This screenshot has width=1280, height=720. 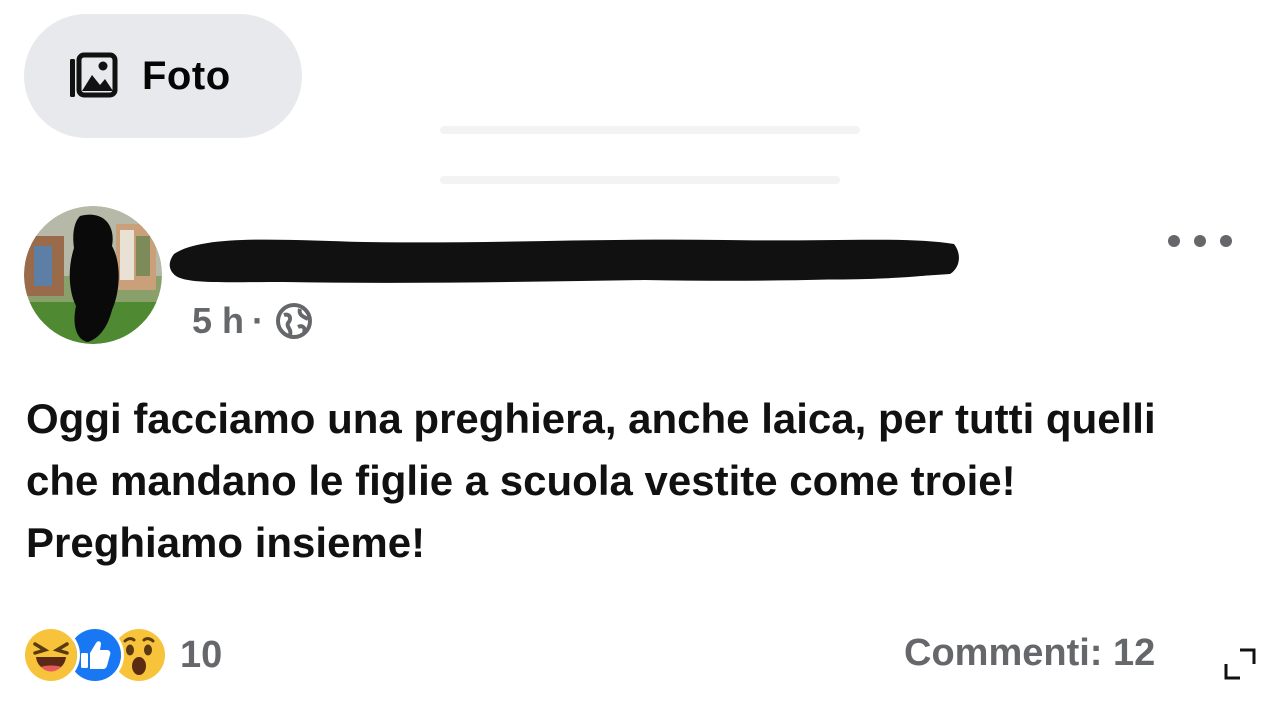 What do you see at coordinates (93, 275) in the screenshot?
I see `author-avatar` at bounding box center [93, 275].